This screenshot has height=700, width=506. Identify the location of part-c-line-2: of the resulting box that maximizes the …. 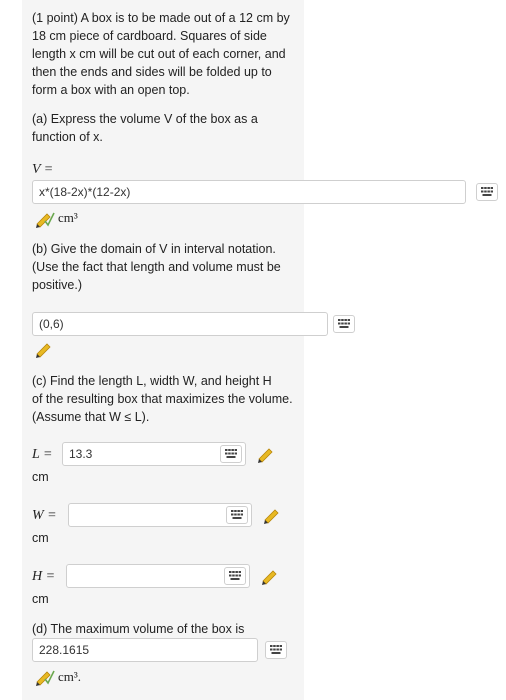
(162, 399).